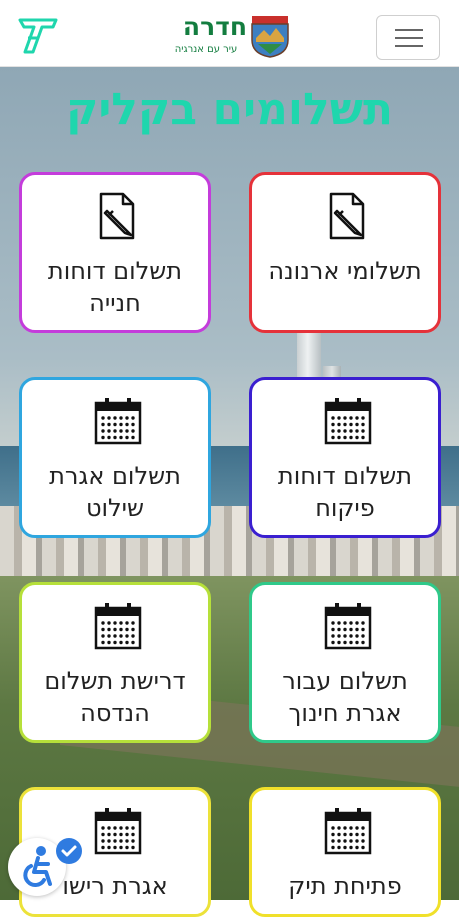 The height and width of the screenshot is (917, 459). Describe the element at coordinates (115, 662) in the screenshot. I see `tile-engineering-payment: דרישת תשלום הנדסה` at that location.